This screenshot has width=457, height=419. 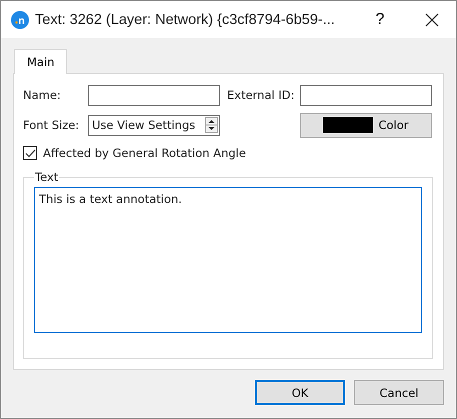 I want to click on checkmark-icon, so click(x=30, y=153).